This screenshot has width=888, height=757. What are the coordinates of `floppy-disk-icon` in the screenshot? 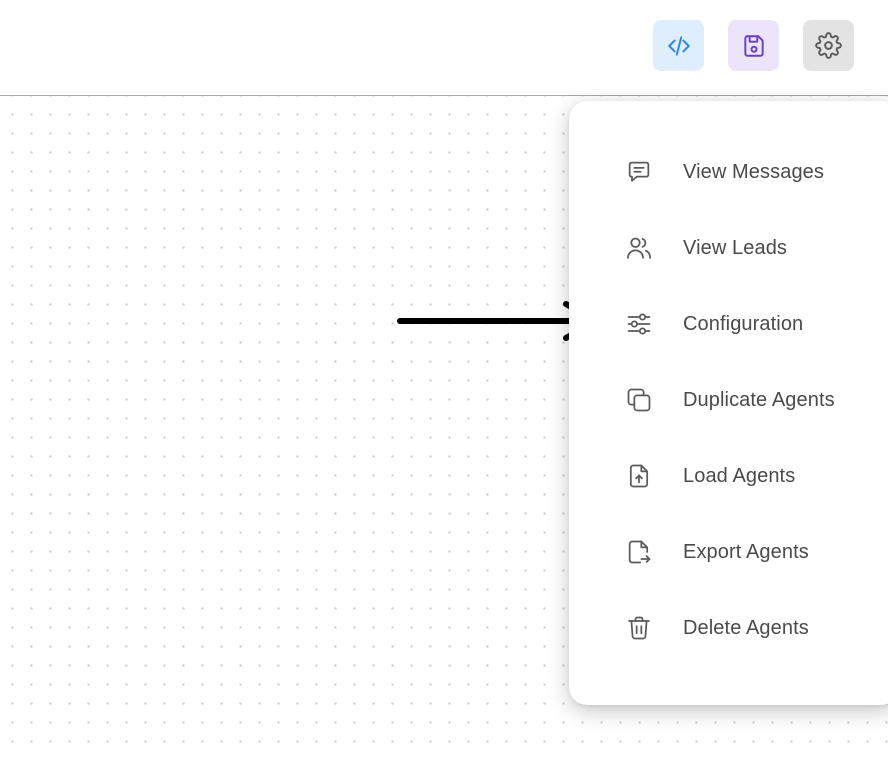 It's located at (753, 45).